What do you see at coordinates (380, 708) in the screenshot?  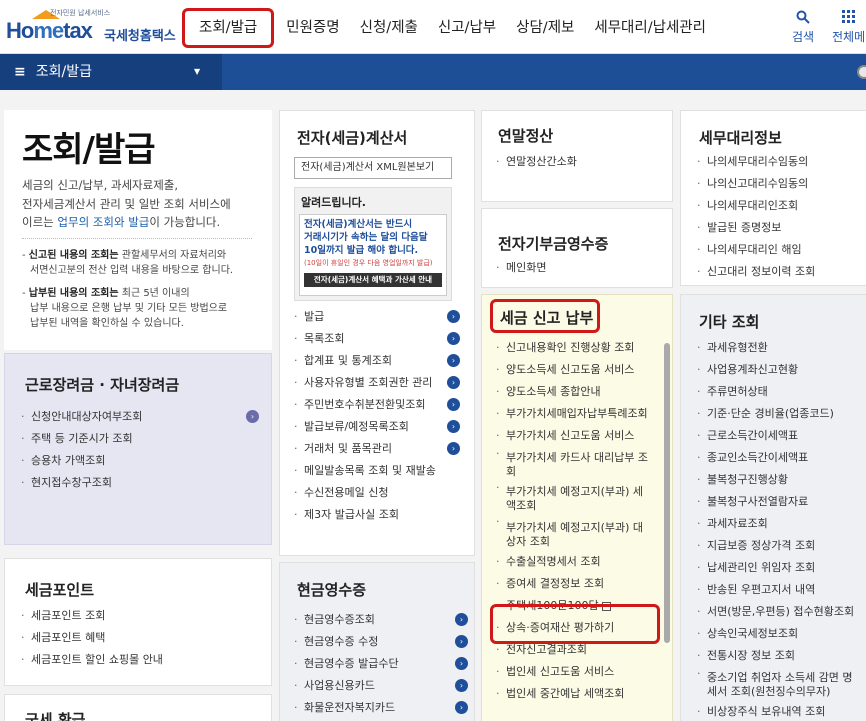 I see `list-item: 화물운전자복지카드›` at bounding box center [380, 708].